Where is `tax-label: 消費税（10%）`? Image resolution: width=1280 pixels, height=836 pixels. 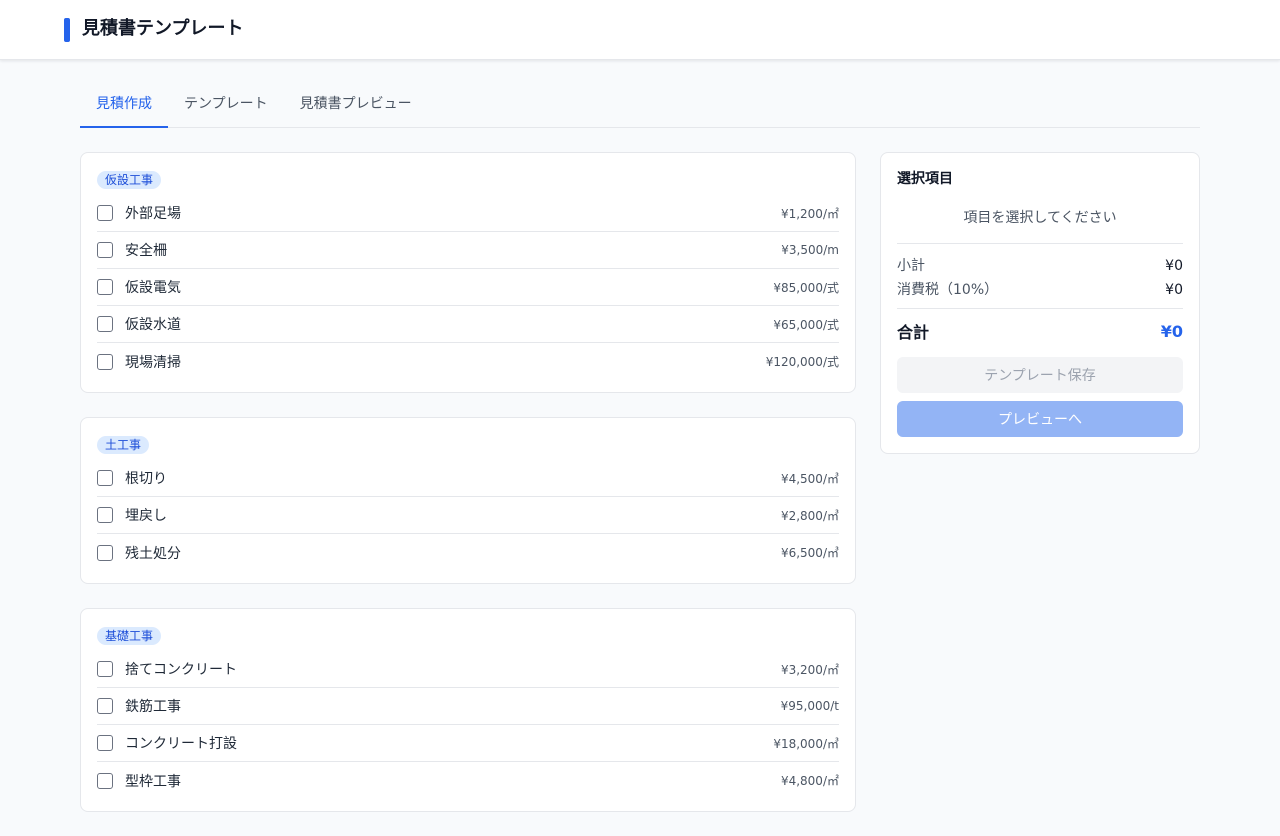 tax-label: 消費税（10%） is located at coordinates (948, 290).